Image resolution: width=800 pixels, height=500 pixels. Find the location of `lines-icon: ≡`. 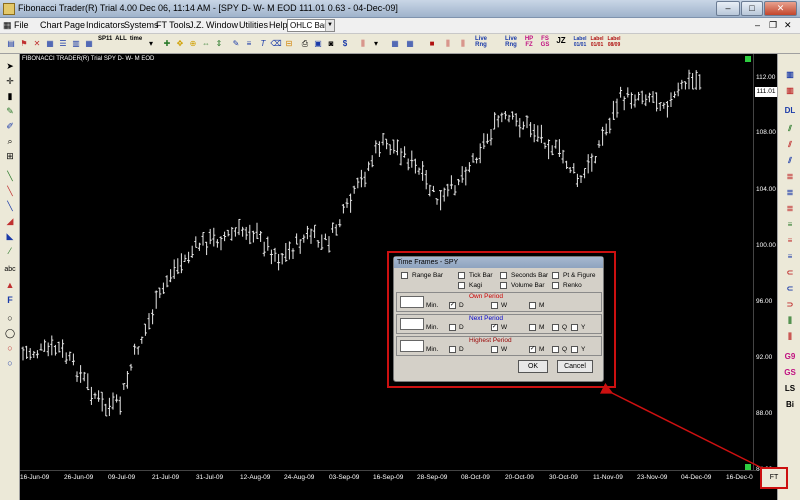

lines-icon: ≡ is located at coordinates (249, 43).